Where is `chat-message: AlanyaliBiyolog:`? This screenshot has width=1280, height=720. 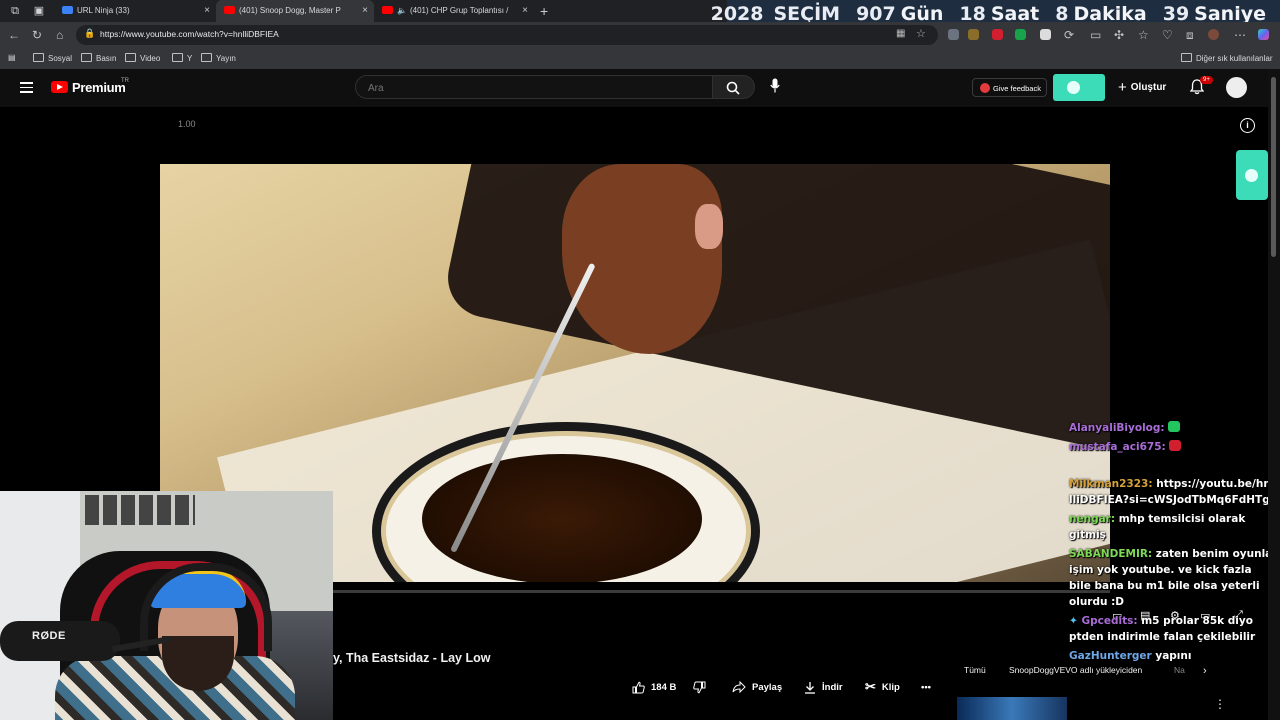
chat-message: AlanyaliBiyolog: is located at coordinates (1171, 428).